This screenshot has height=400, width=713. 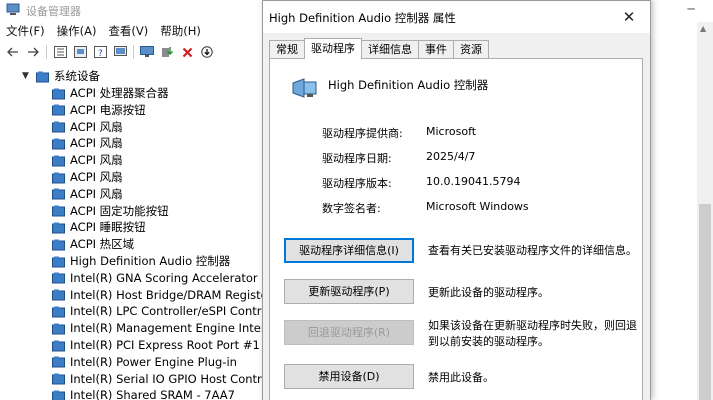 What do you see at coordinates (119, 93) in the screenshot?
I see `tree-device-label: ACPI 处理器聚合器` at bounding box center [119, 93].